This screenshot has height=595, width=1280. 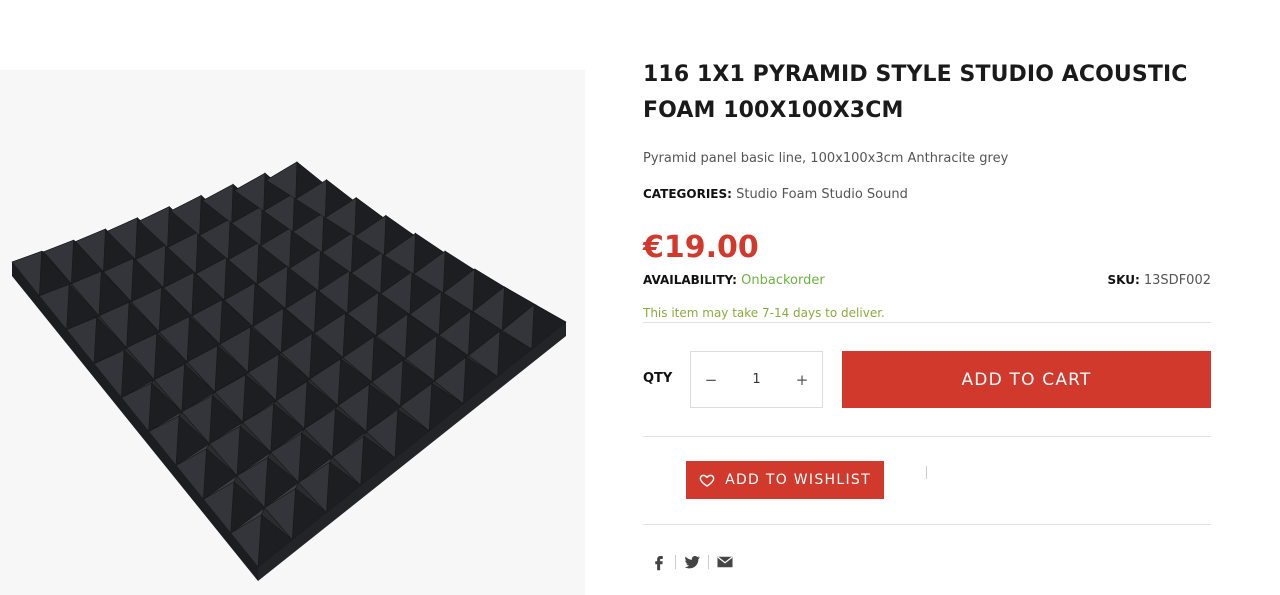 What do you see at coordinates (659, 562) in the screenshot?
I see `facebook-icon` at bounding box center [659, 562].